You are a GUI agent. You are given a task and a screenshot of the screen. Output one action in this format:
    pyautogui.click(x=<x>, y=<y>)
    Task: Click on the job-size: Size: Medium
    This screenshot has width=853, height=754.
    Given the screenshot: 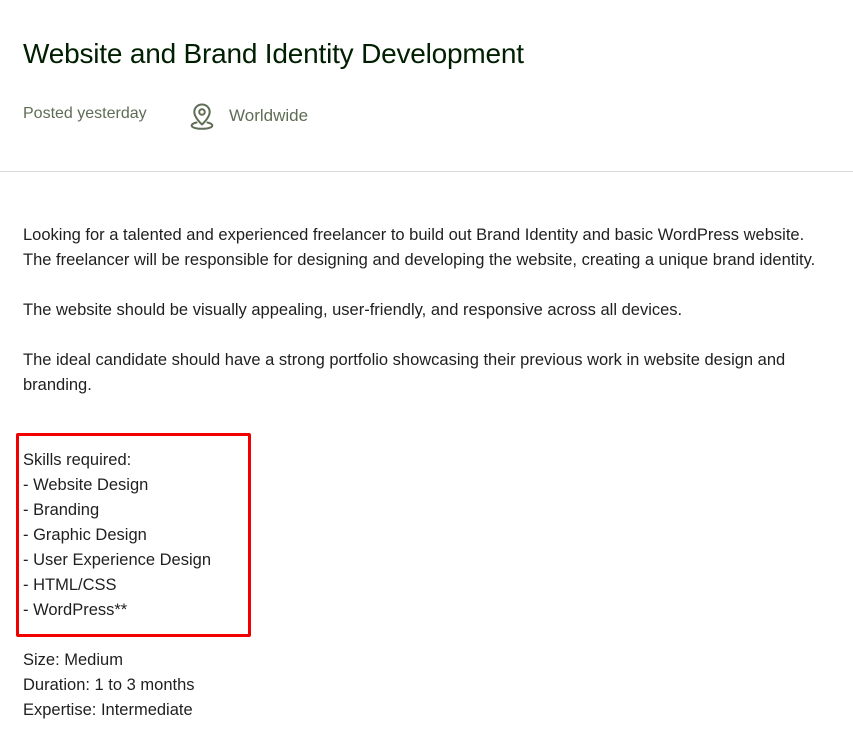 What is the action you would take?
    pyautogui.click(x=73, y=660)
    